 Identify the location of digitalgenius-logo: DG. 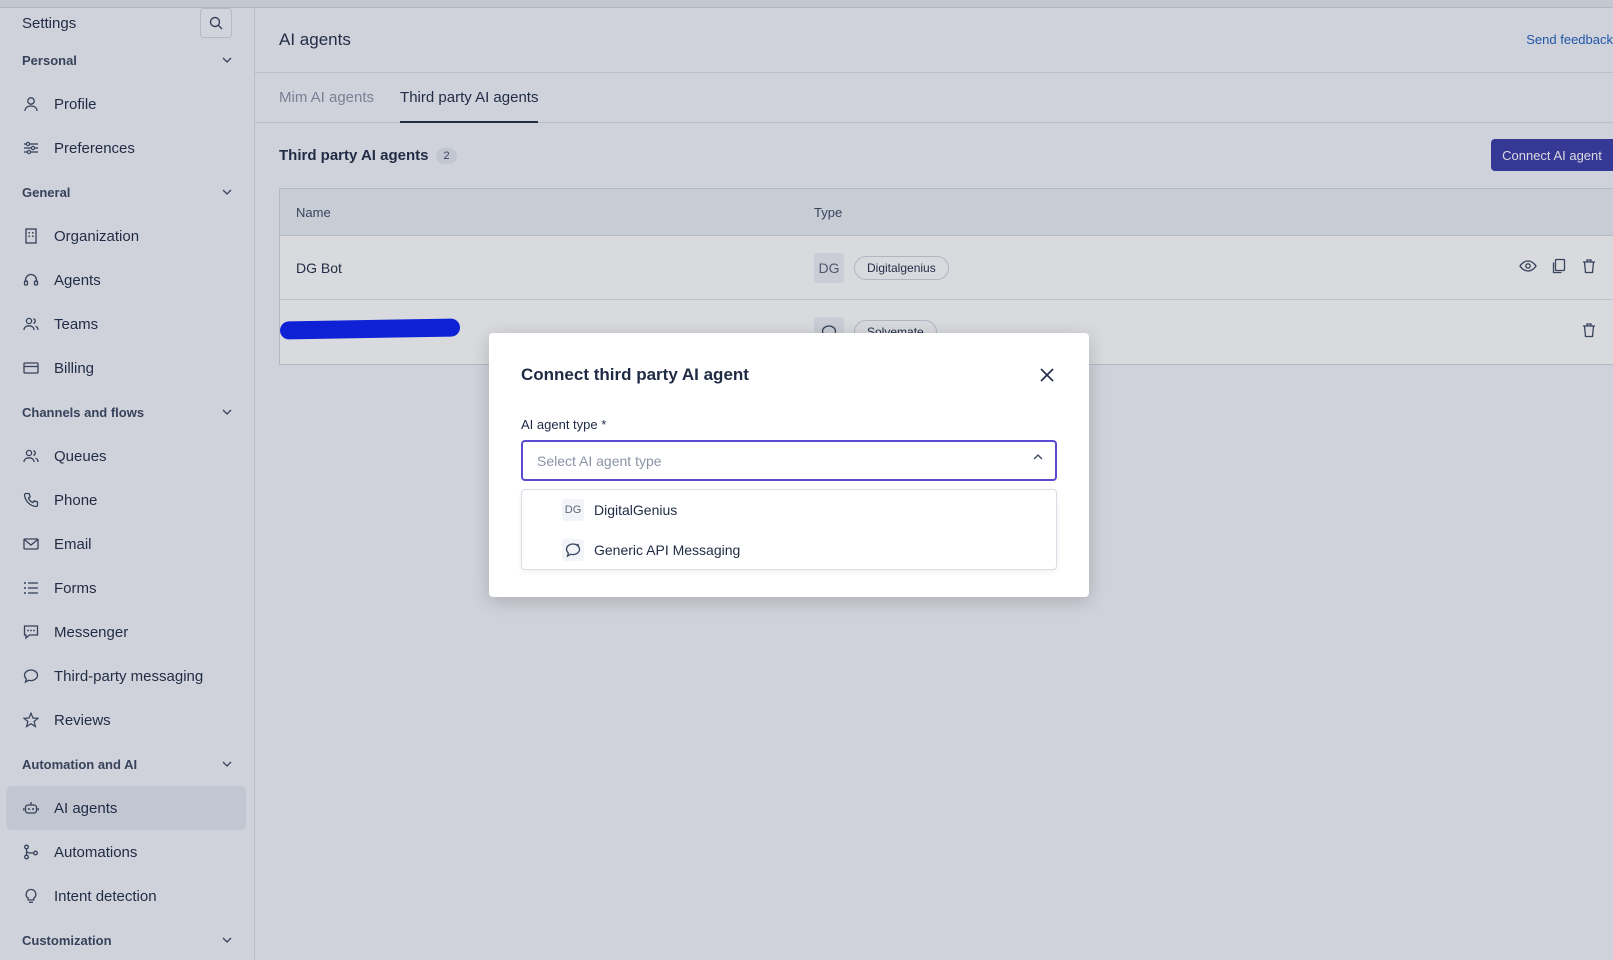
(573, 510).